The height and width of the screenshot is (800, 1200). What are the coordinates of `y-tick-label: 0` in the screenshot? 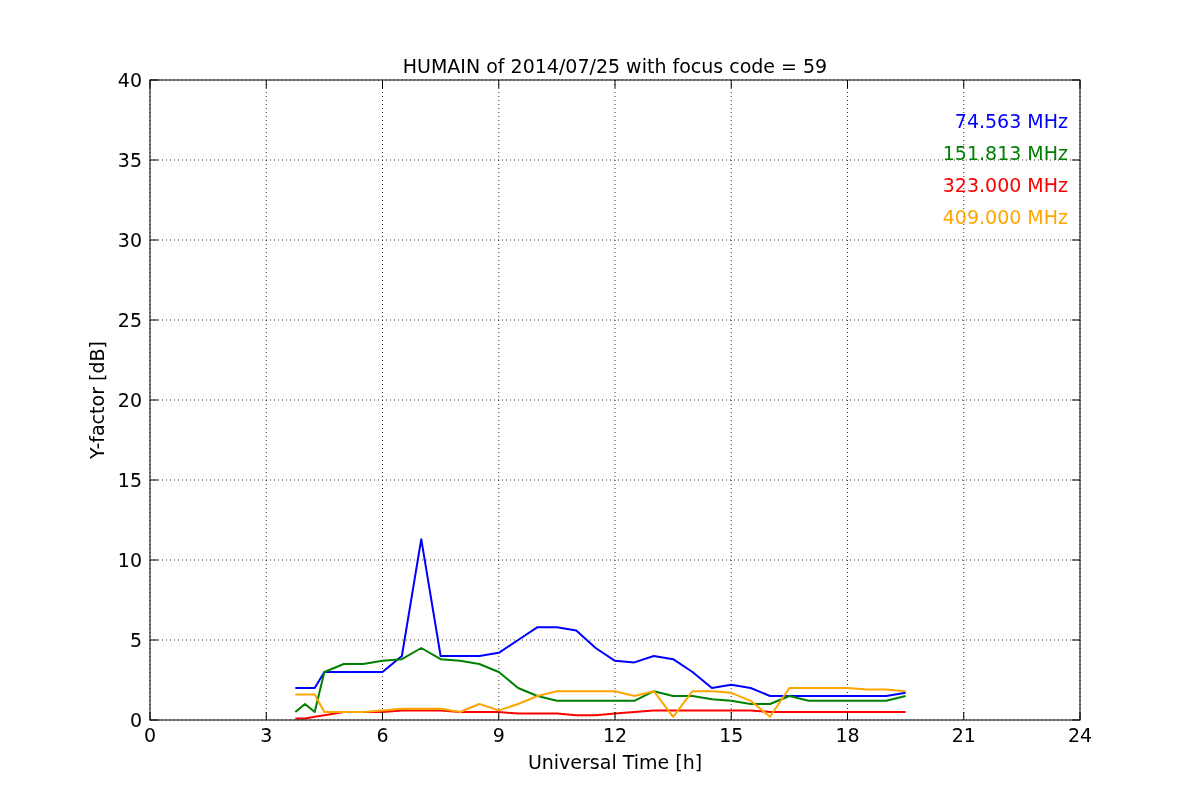 It's located at (135, 720).